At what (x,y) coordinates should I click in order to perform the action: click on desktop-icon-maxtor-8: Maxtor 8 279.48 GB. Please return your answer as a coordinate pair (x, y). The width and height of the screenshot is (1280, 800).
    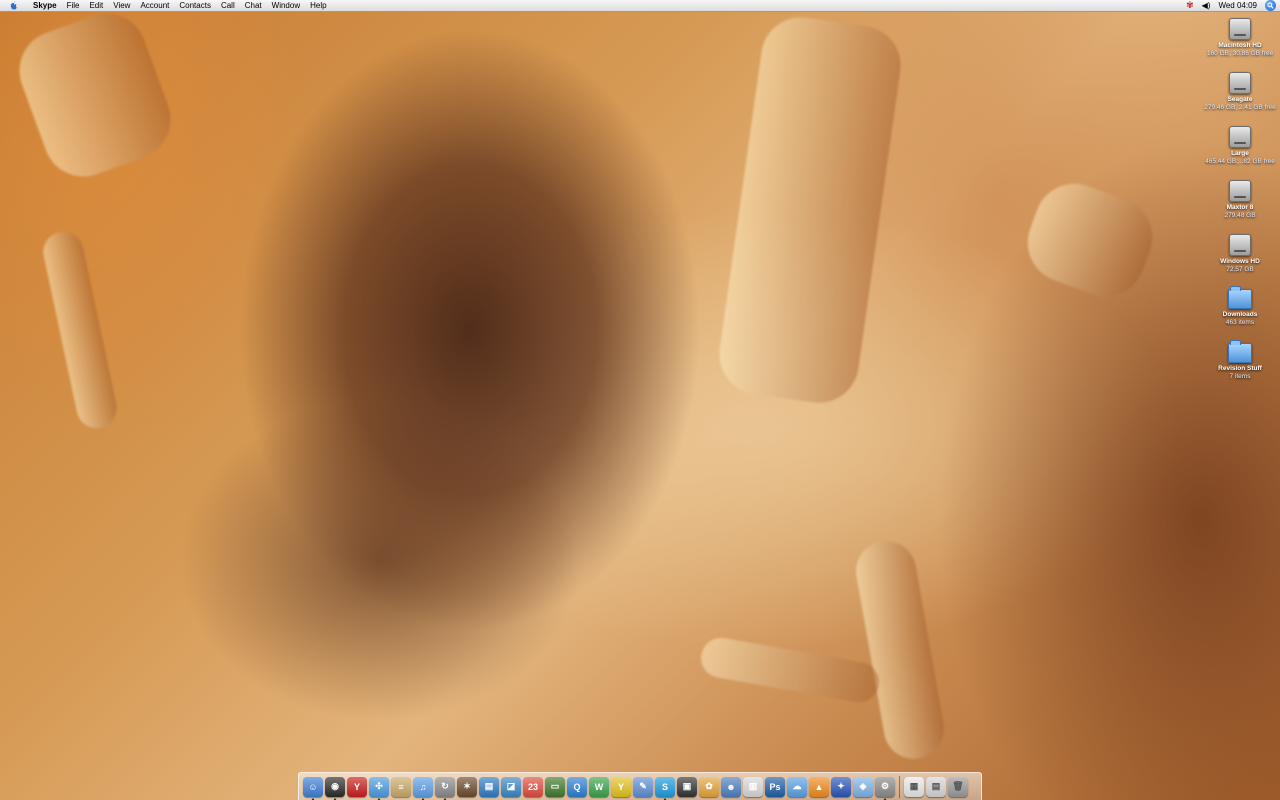
    Looking at the image, I should click on (1240, 200).